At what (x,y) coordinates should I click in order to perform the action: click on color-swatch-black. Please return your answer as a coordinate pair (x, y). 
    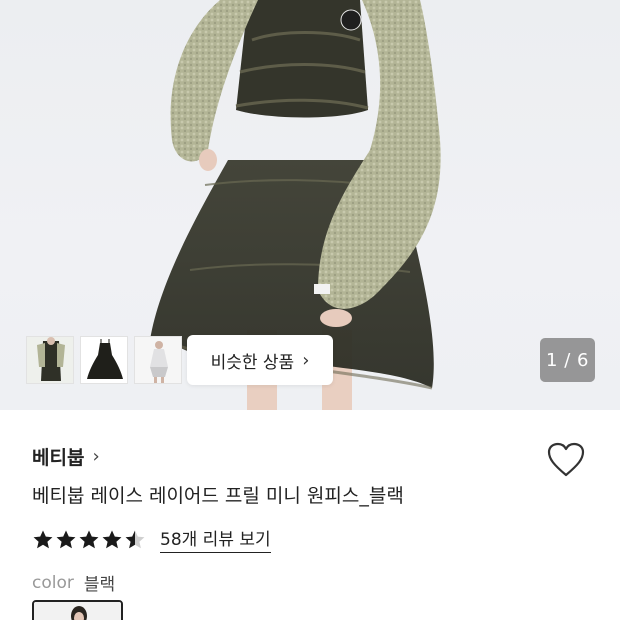
    Looking at the image, I should click on (77, 610).